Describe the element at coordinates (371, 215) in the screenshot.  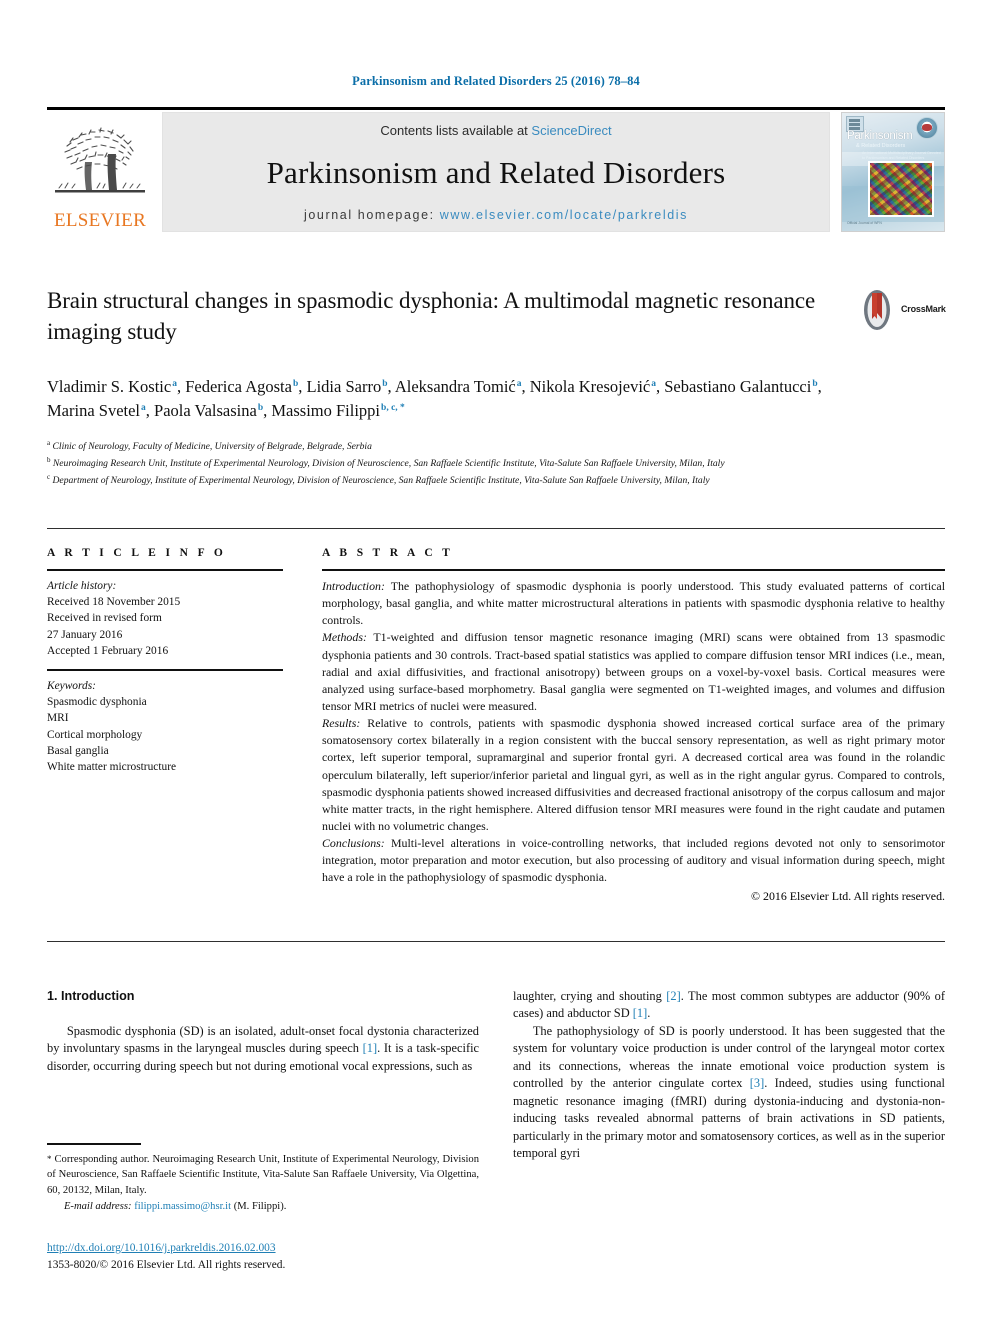
I see `homepage-prefix: journal homepage:` at that location.